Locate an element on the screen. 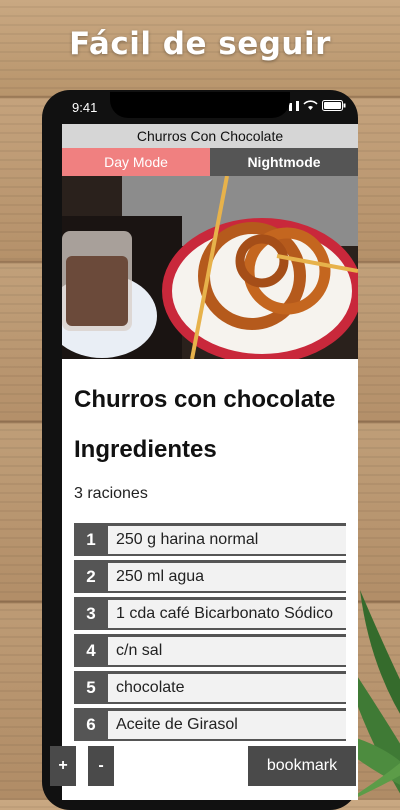 Image resolution: width=400 pixels, height=810 pixels. ingredient-item: 3 1 cda café Bicarbonato Sódico is located at coordinates (210, 613).